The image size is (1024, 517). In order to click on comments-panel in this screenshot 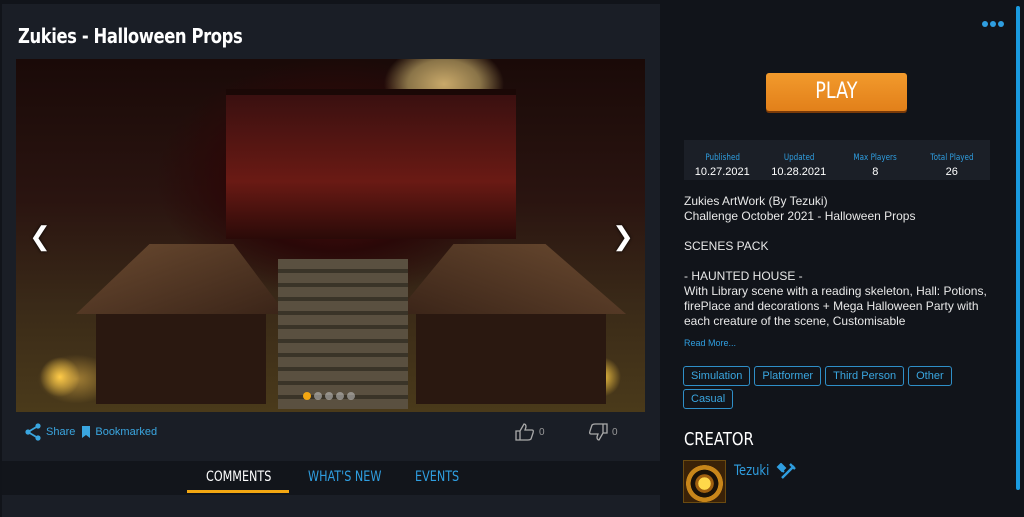, I will do `click(331, 506)`.